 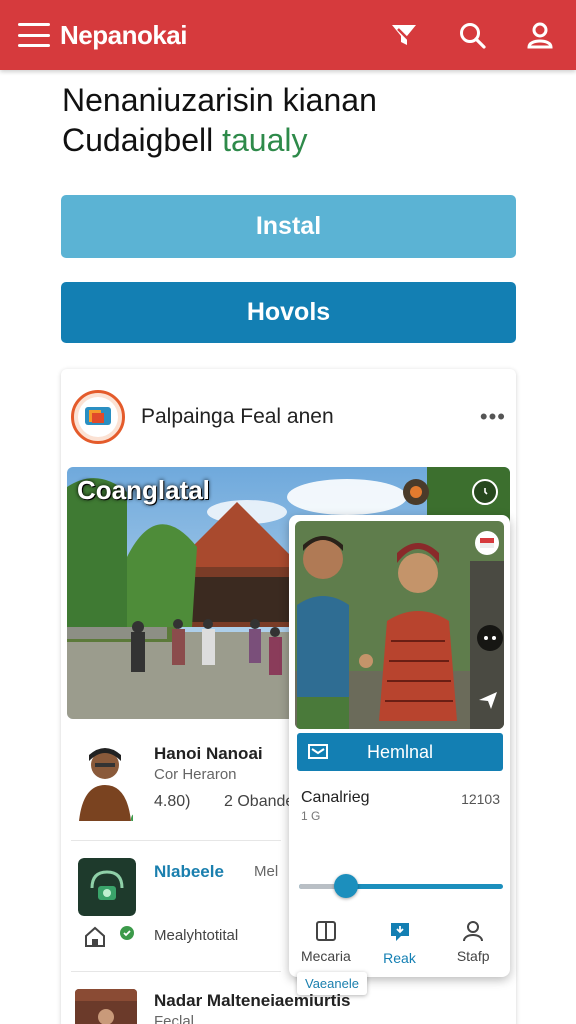 What do you see at coordinates (124, 34) in the screenshot?
I see `app-title: Nepanokai` at bounding box center [124, 34].